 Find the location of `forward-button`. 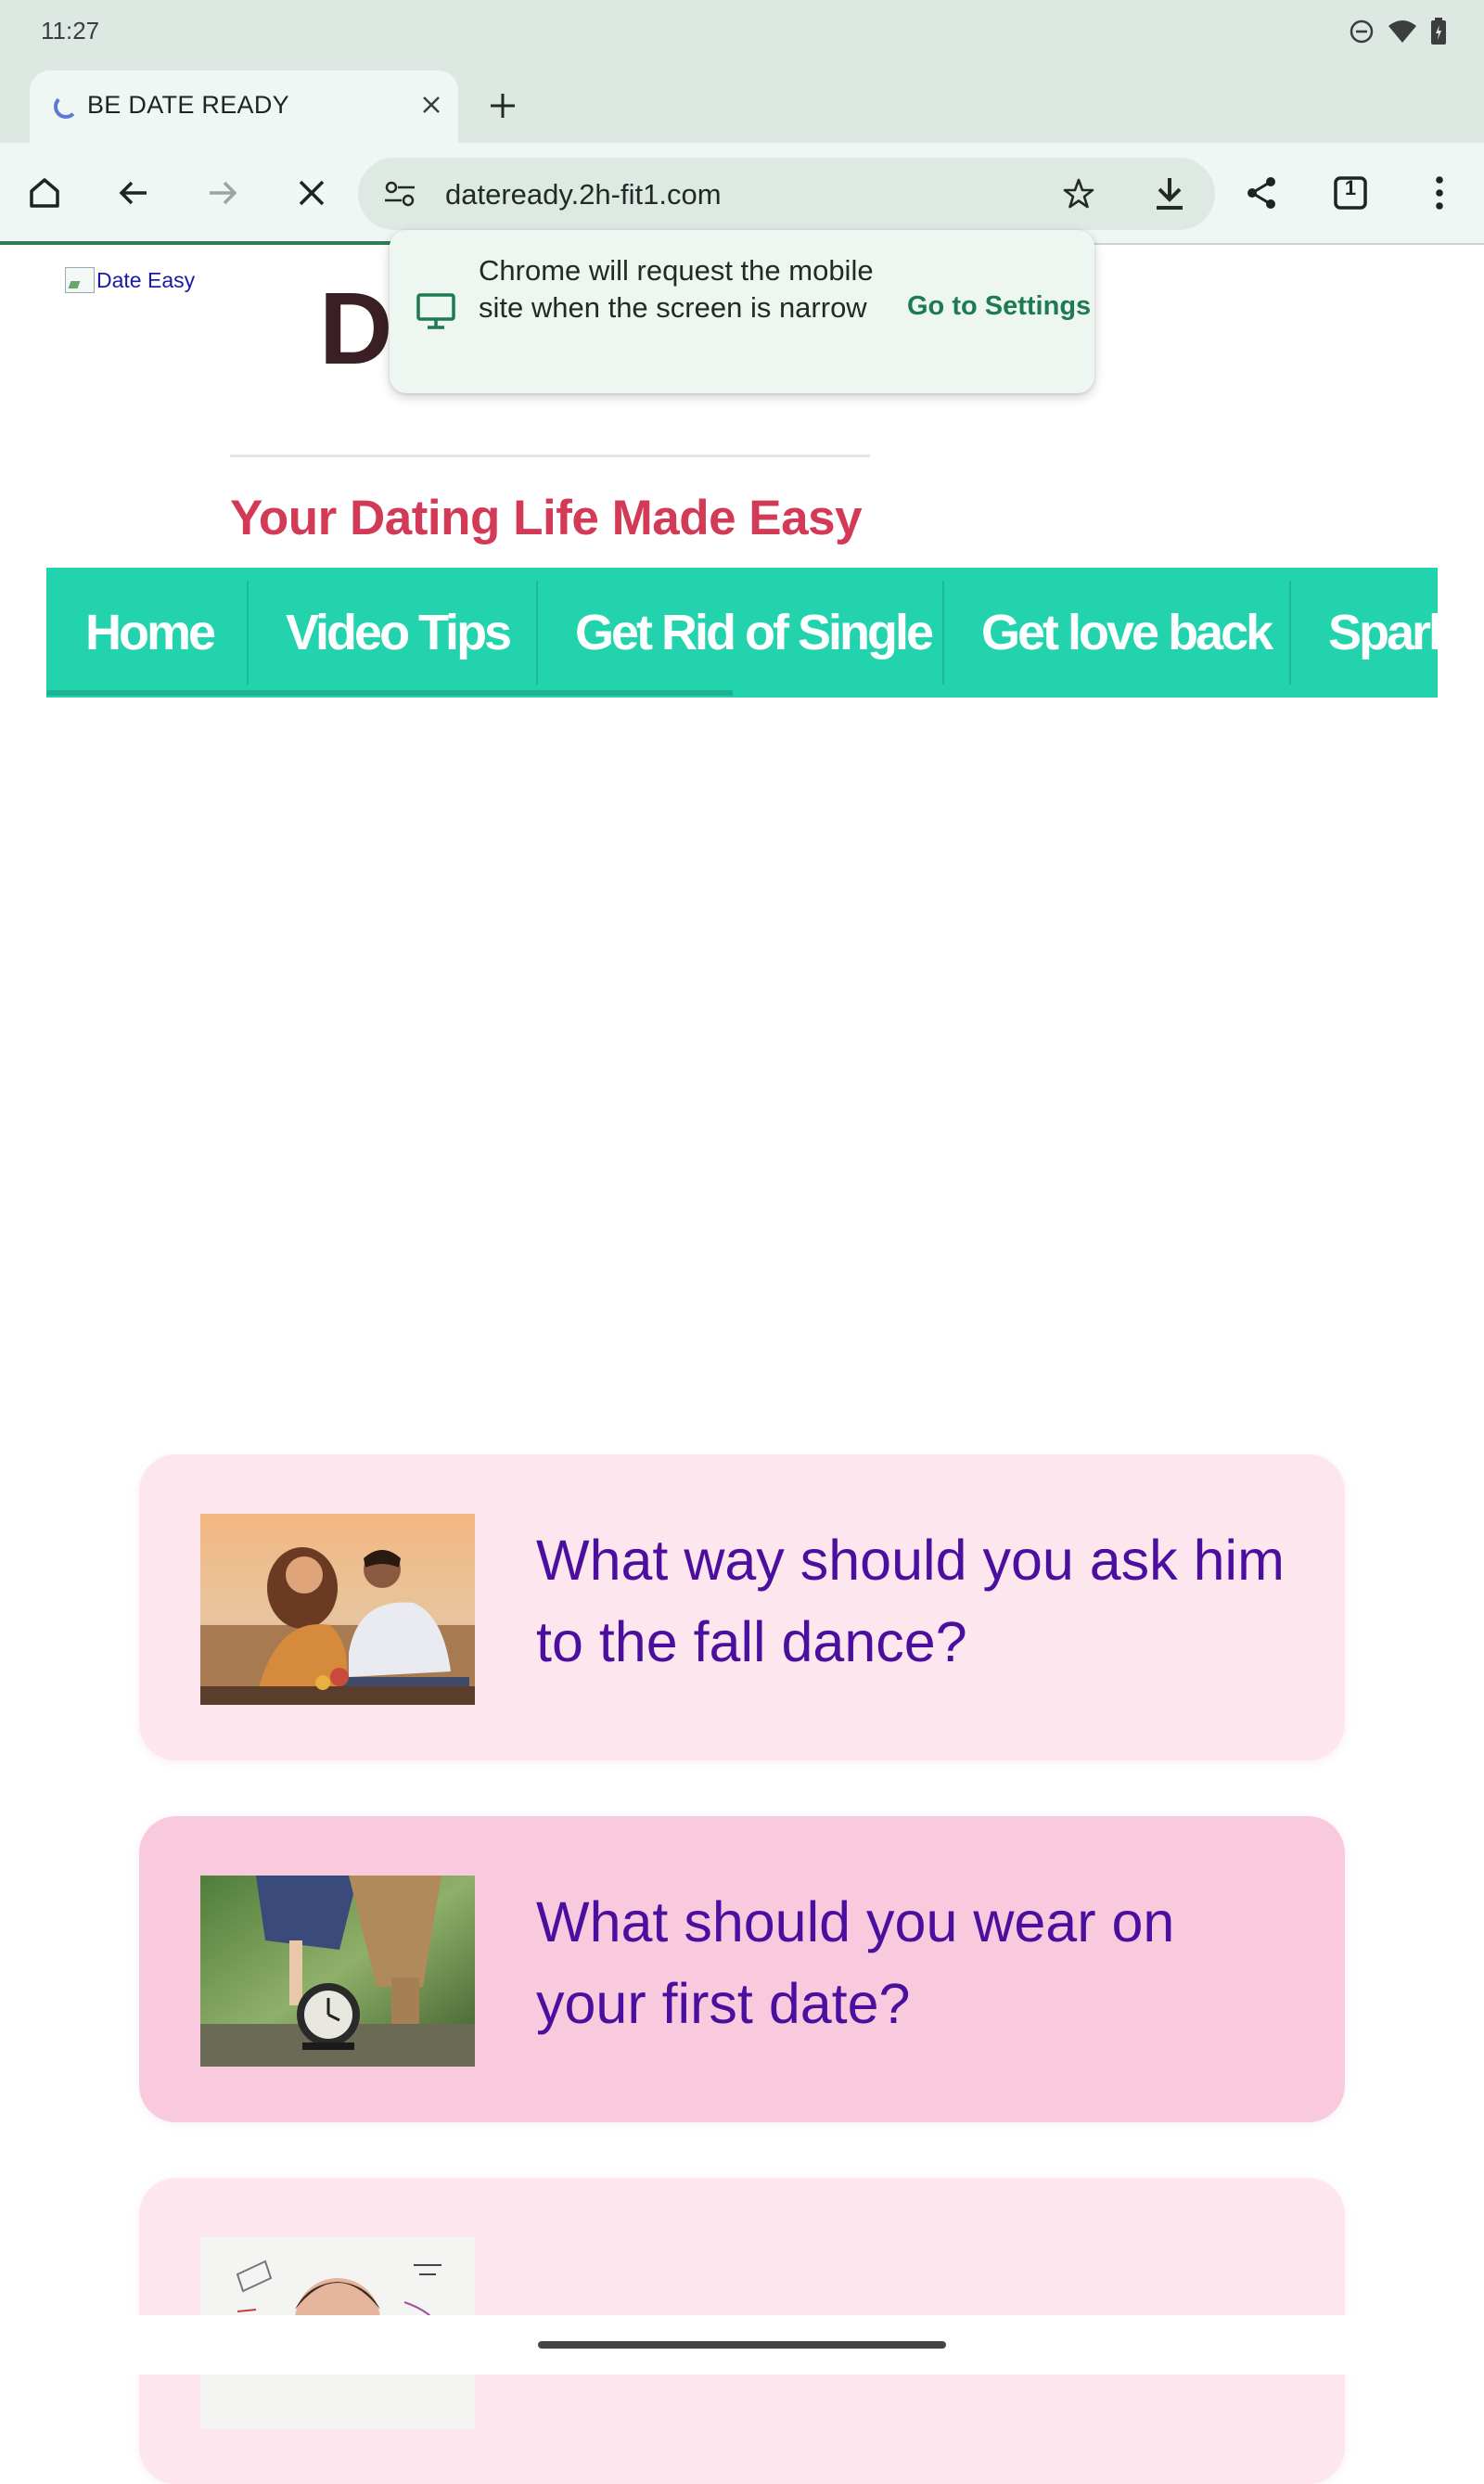

forward-button is located at coordinates (222, 193).